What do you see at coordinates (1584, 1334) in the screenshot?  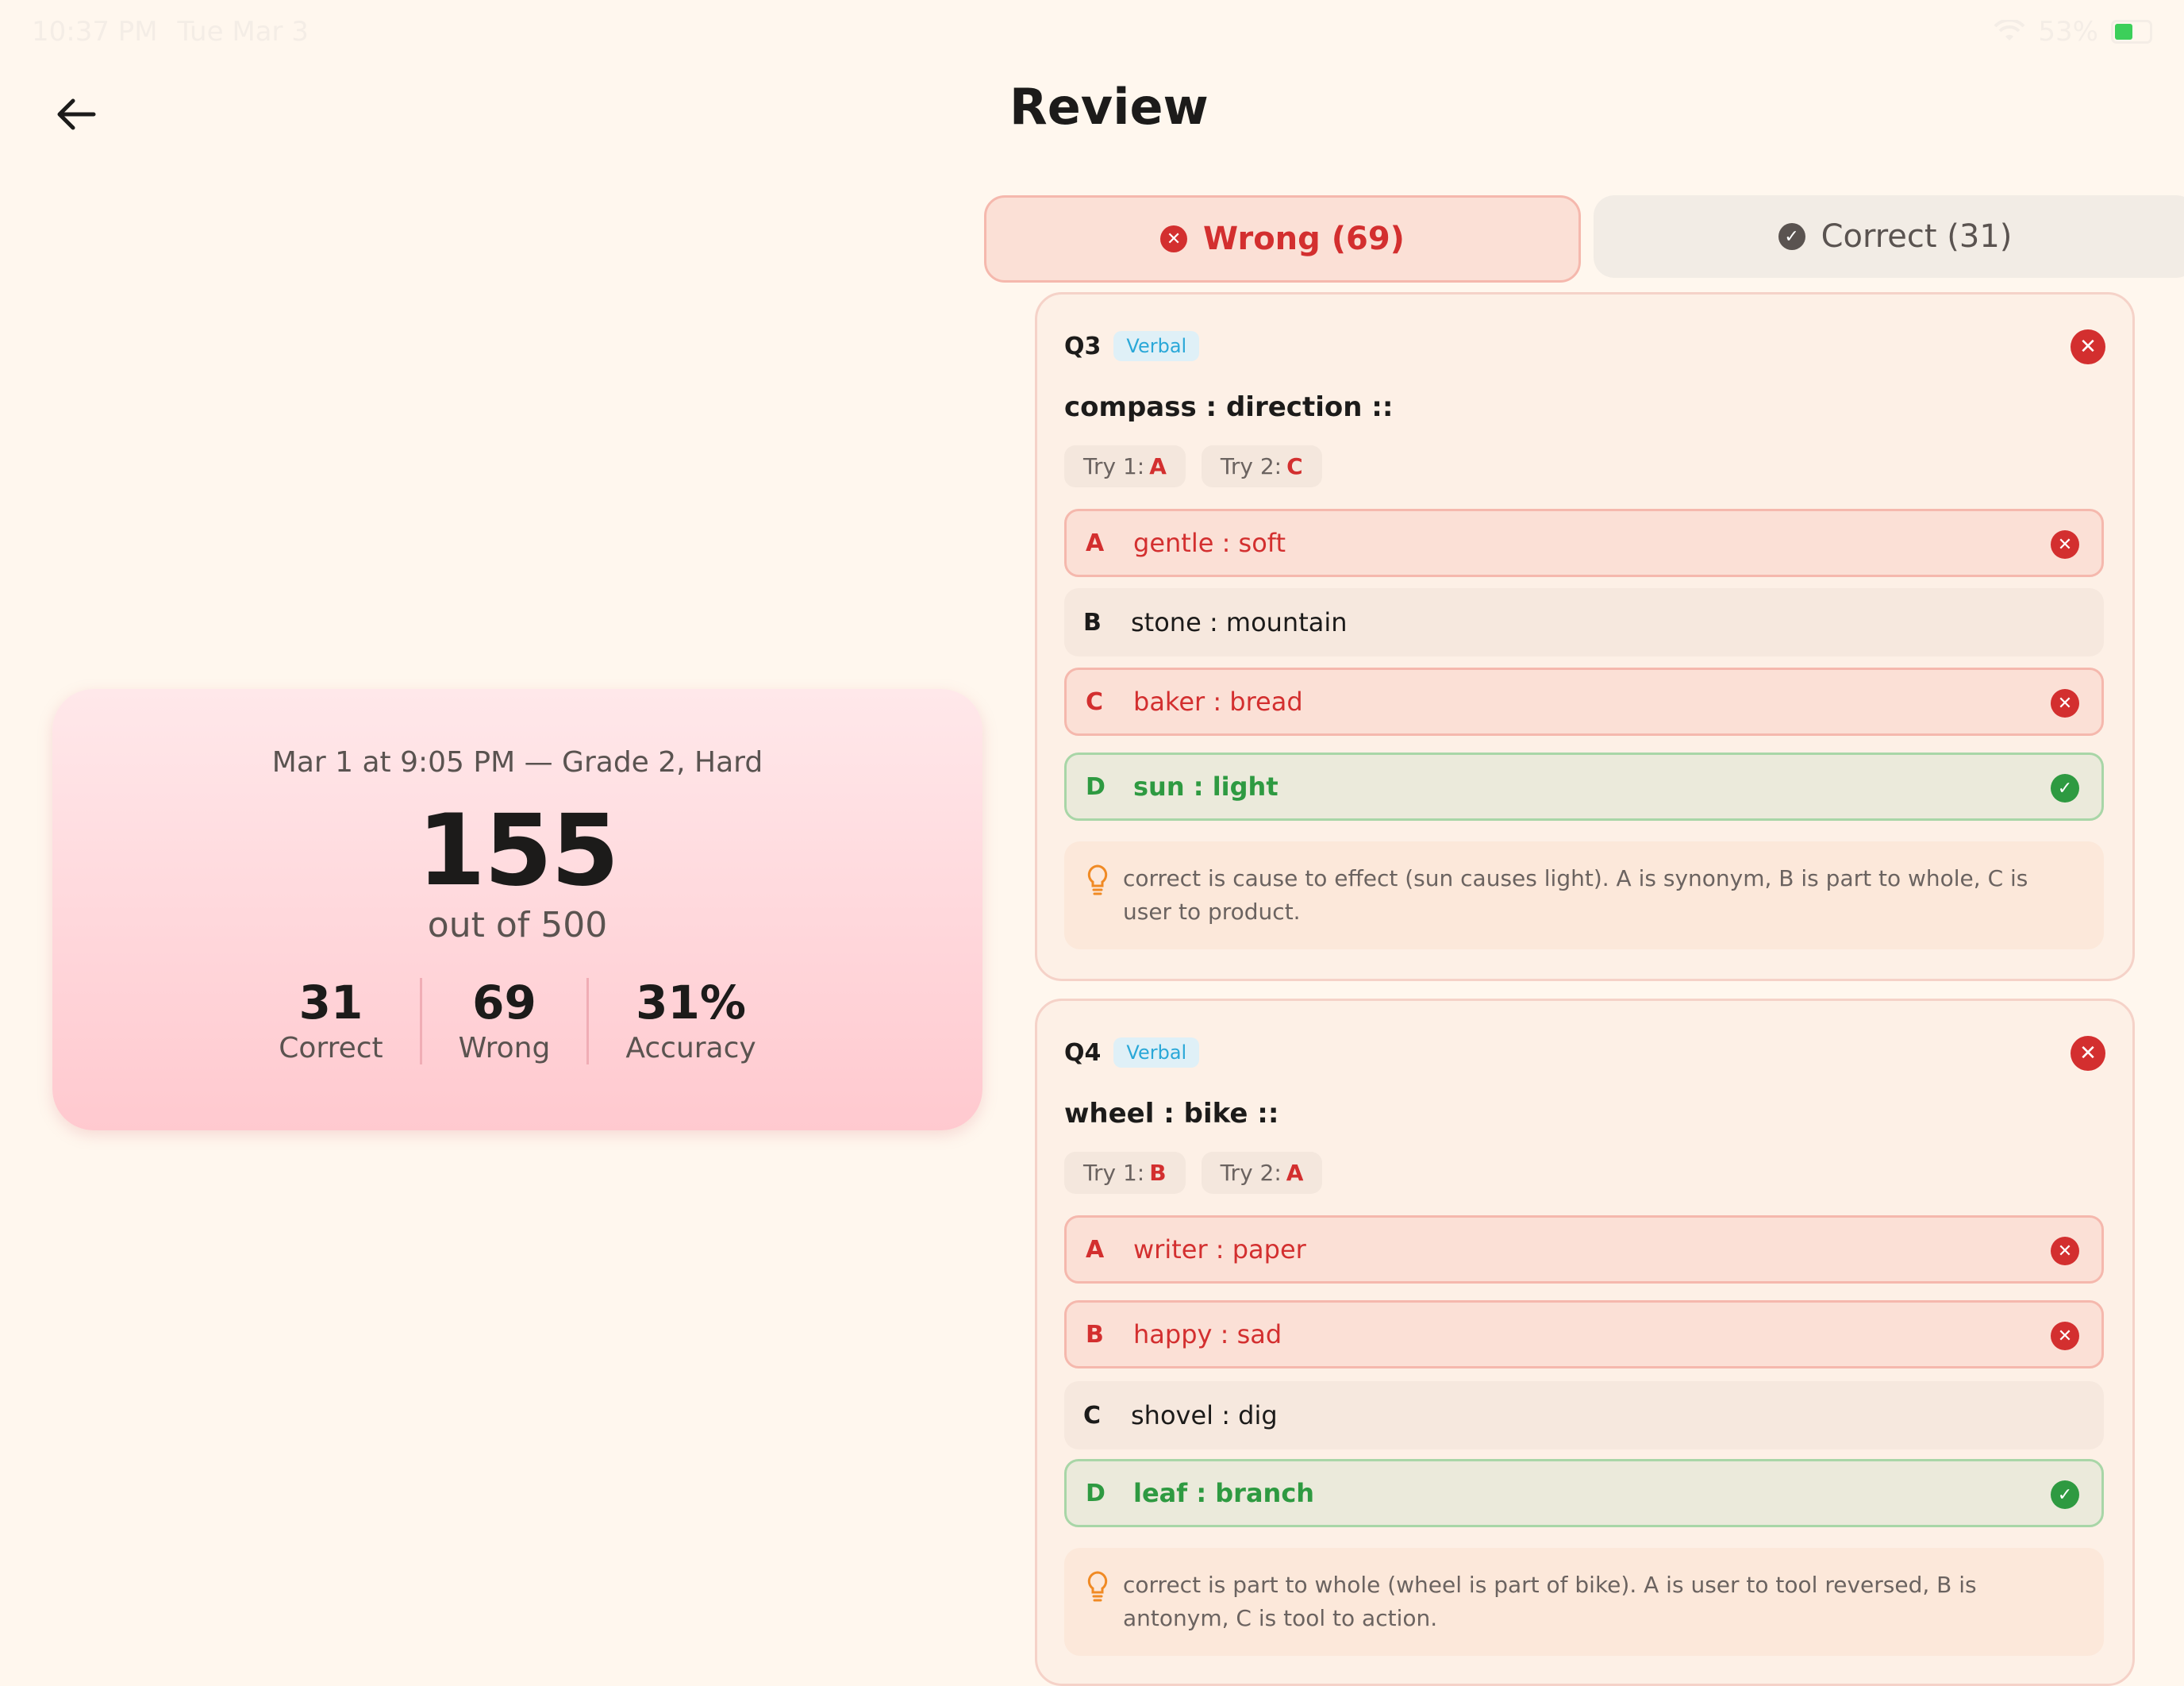 I see `option-b: B happy : sad ✕` at bounding box center [1584, 1334].